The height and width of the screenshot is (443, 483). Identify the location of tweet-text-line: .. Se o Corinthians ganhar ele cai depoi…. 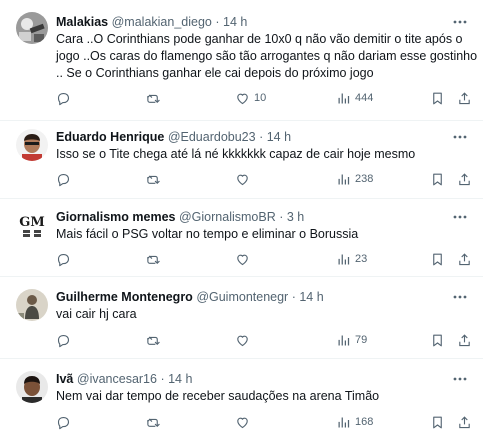
(215, 73).